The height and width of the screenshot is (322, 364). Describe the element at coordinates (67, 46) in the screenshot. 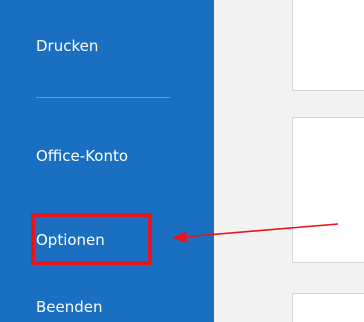

I see `sidebar-item-drucken: Drucken` at that location.